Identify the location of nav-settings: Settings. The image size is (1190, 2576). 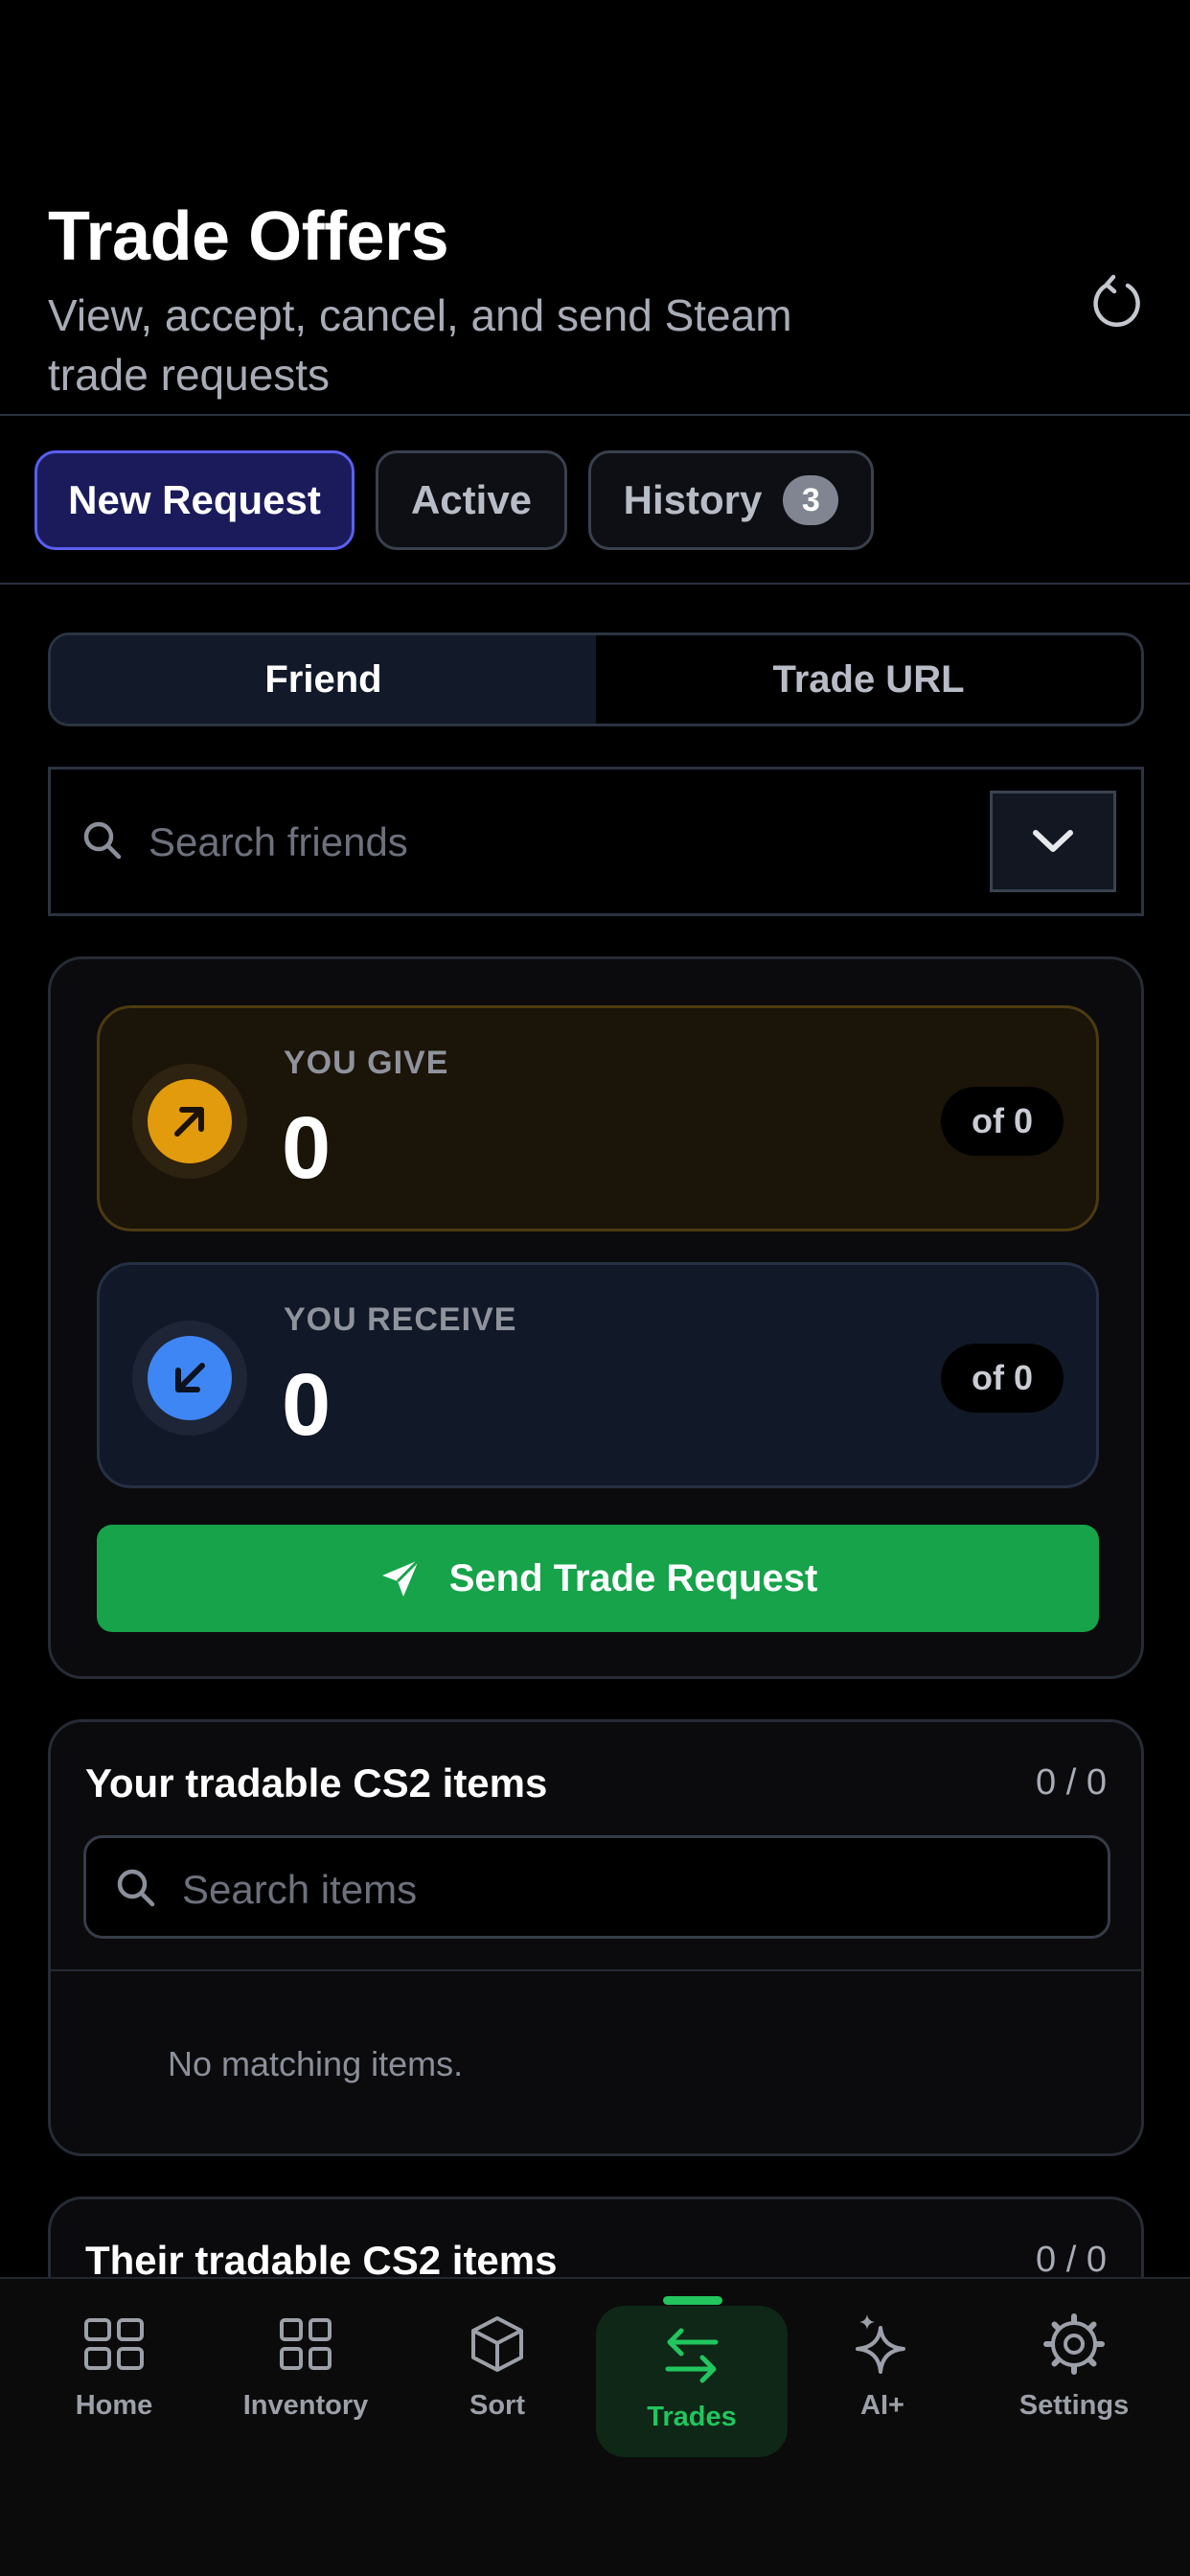
(1074, 2368).